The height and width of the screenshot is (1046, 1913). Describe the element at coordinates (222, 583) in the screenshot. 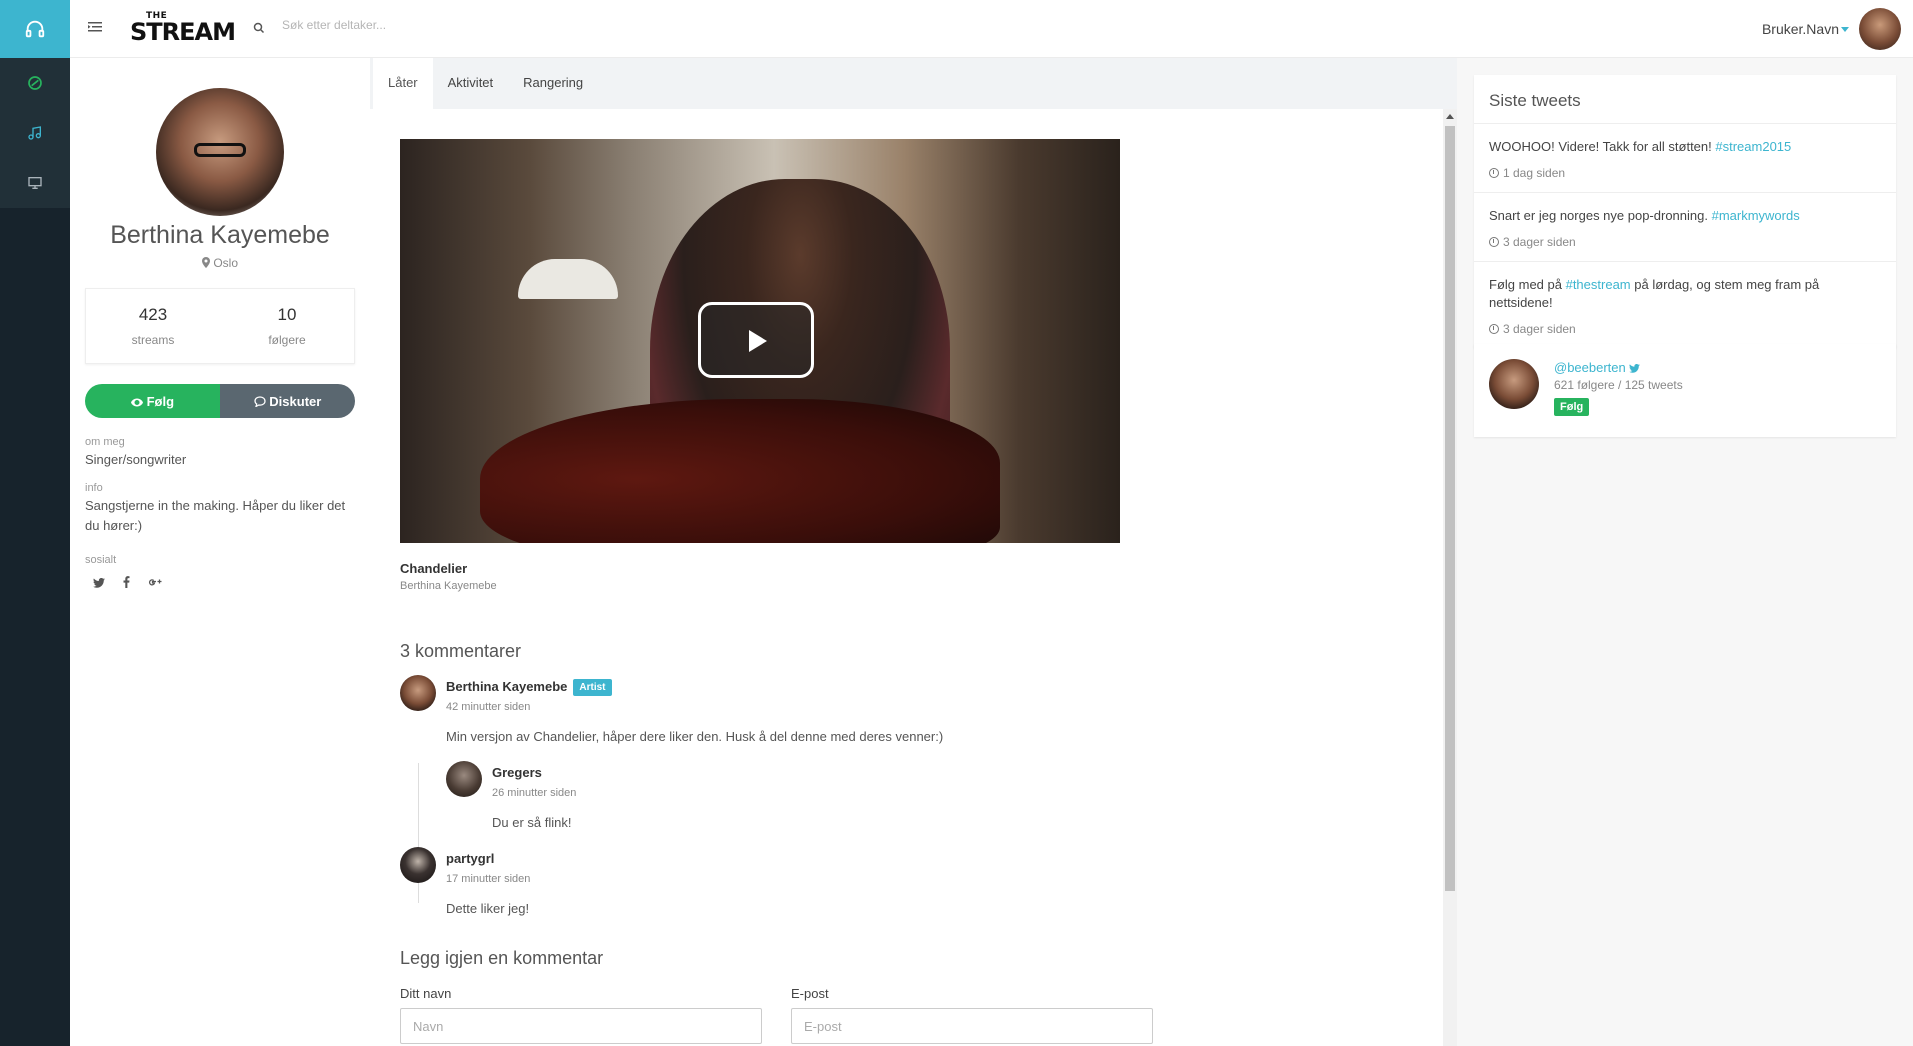

I see `social-links` at that location.